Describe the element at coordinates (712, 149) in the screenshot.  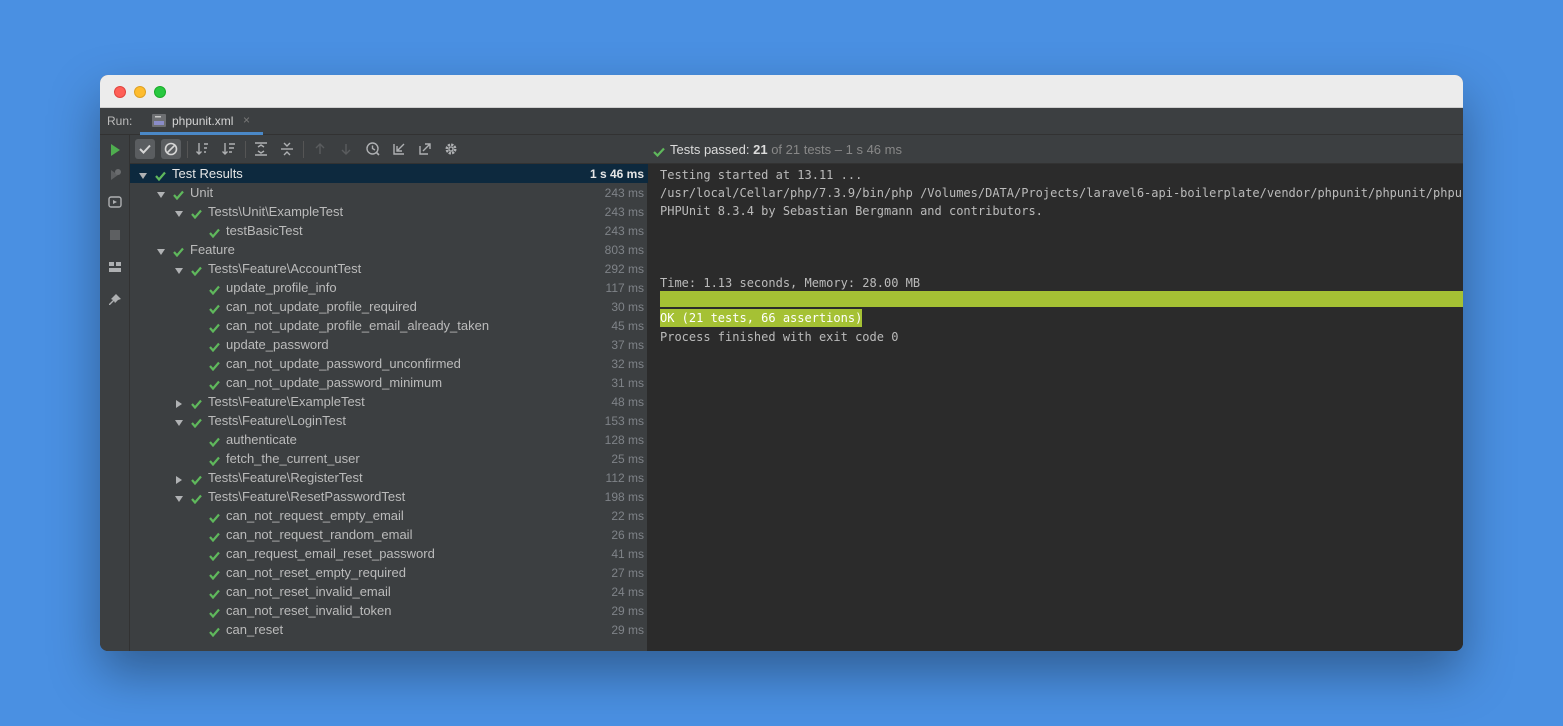
I see `status-prefix: Tests passed:` at that location.